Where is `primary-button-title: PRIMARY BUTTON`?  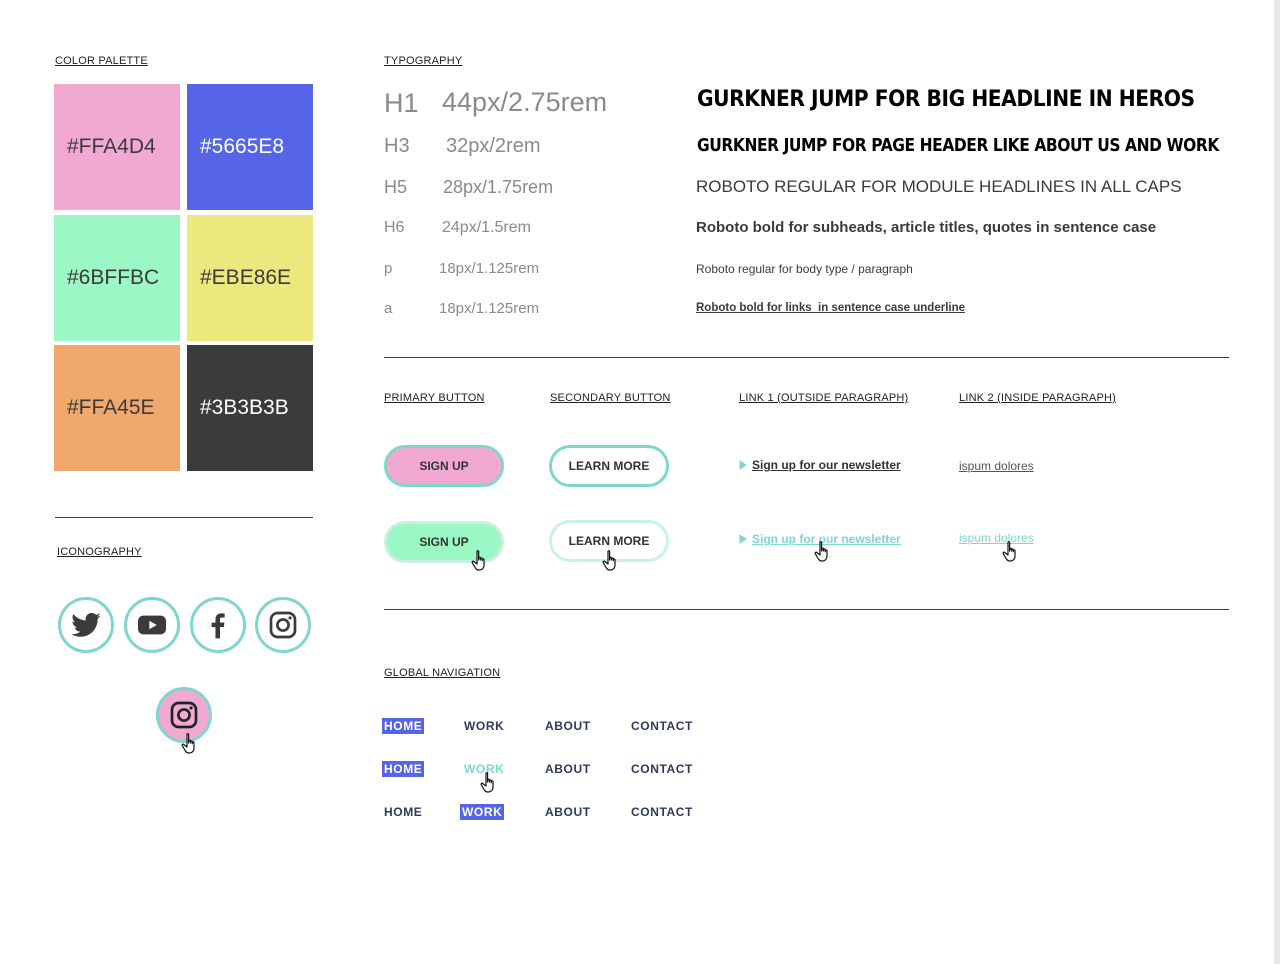 primary-button-title: PRIMARY BUTTON is located at coordinates (434, 398).